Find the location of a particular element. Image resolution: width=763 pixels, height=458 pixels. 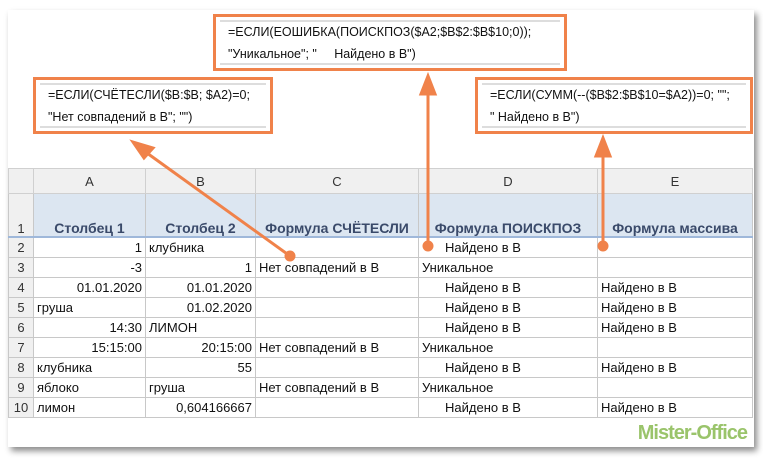

mister-office-logo: Mister-Office is located at coordinates (692, 433).